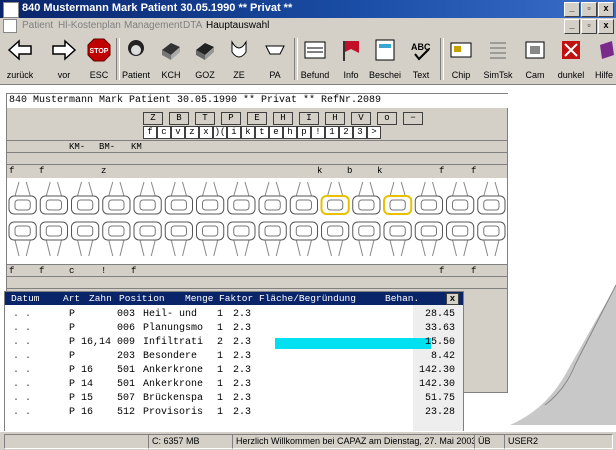 This screenshot has width=616, height=450. What do you see at coordinates (150, 132) in the screenshot?
I see `code-cell: f` at bounding box center [150, 132].